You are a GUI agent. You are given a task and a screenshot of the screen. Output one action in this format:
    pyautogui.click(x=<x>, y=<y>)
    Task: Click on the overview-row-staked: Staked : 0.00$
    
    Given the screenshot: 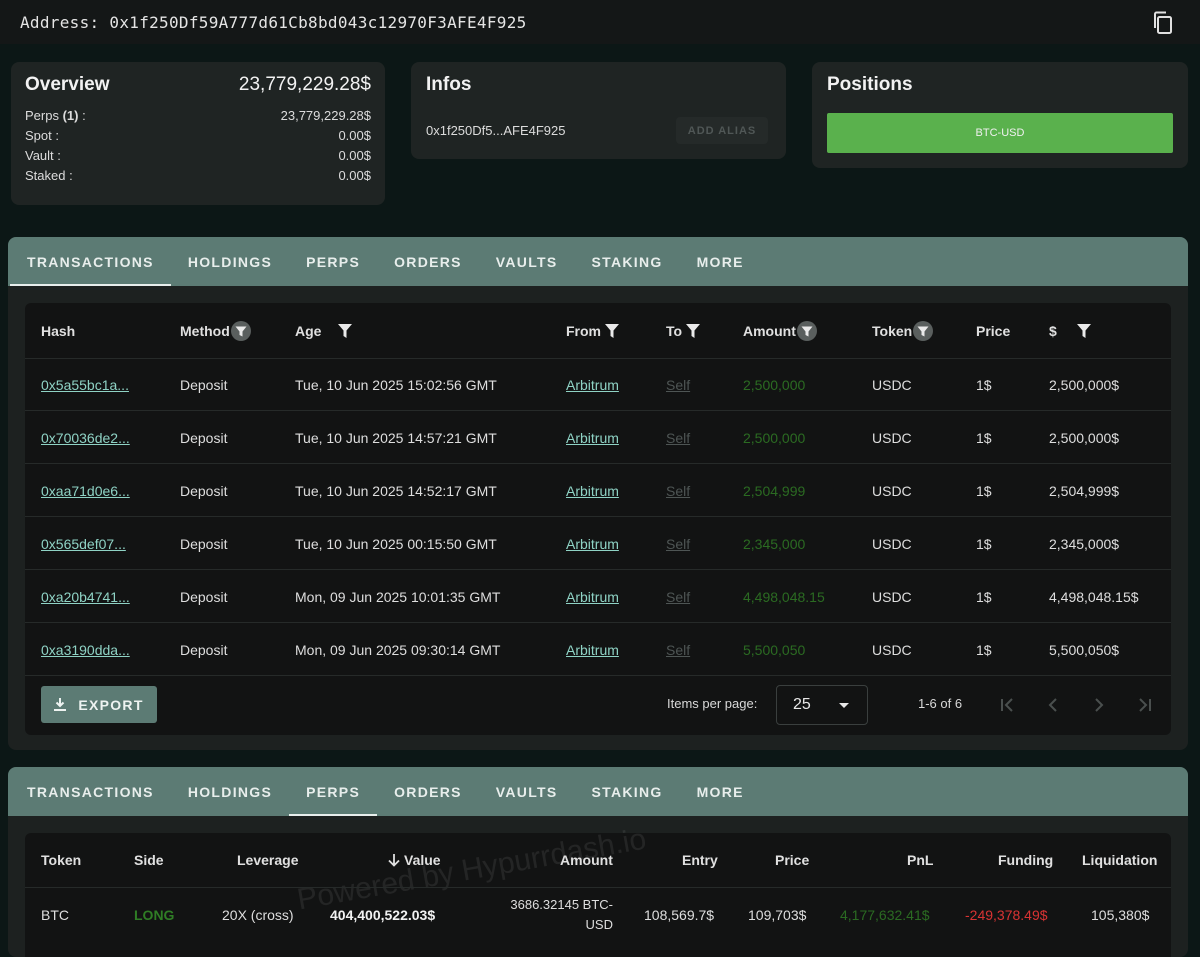 What is the action you would take?
    pyautogui.click(x=198, y=176)
    